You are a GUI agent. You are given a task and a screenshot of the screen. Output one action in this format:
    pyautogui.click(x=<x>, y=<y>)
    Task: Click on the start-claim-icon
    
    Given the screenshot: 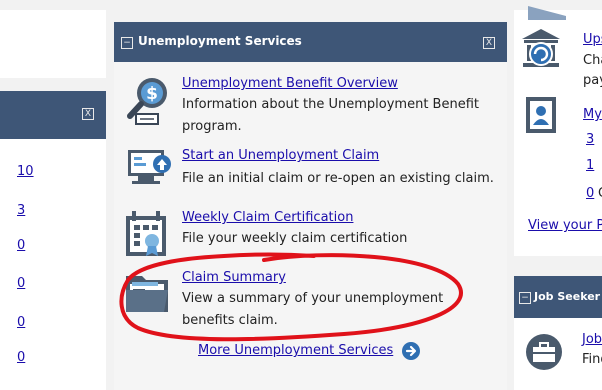 What is the action you would take?
    pyautogui.click(x=149, y=167)
    